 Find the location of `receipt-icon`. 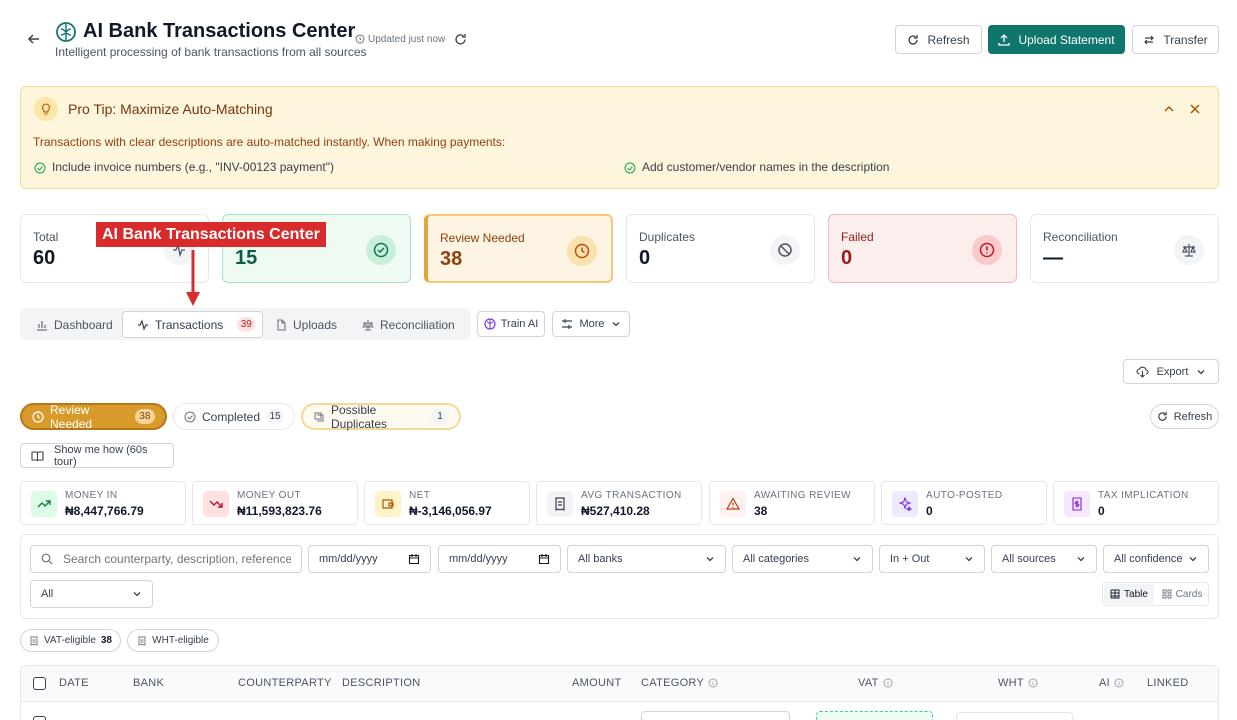

receipt-icon is located at coordinates (142, 641).